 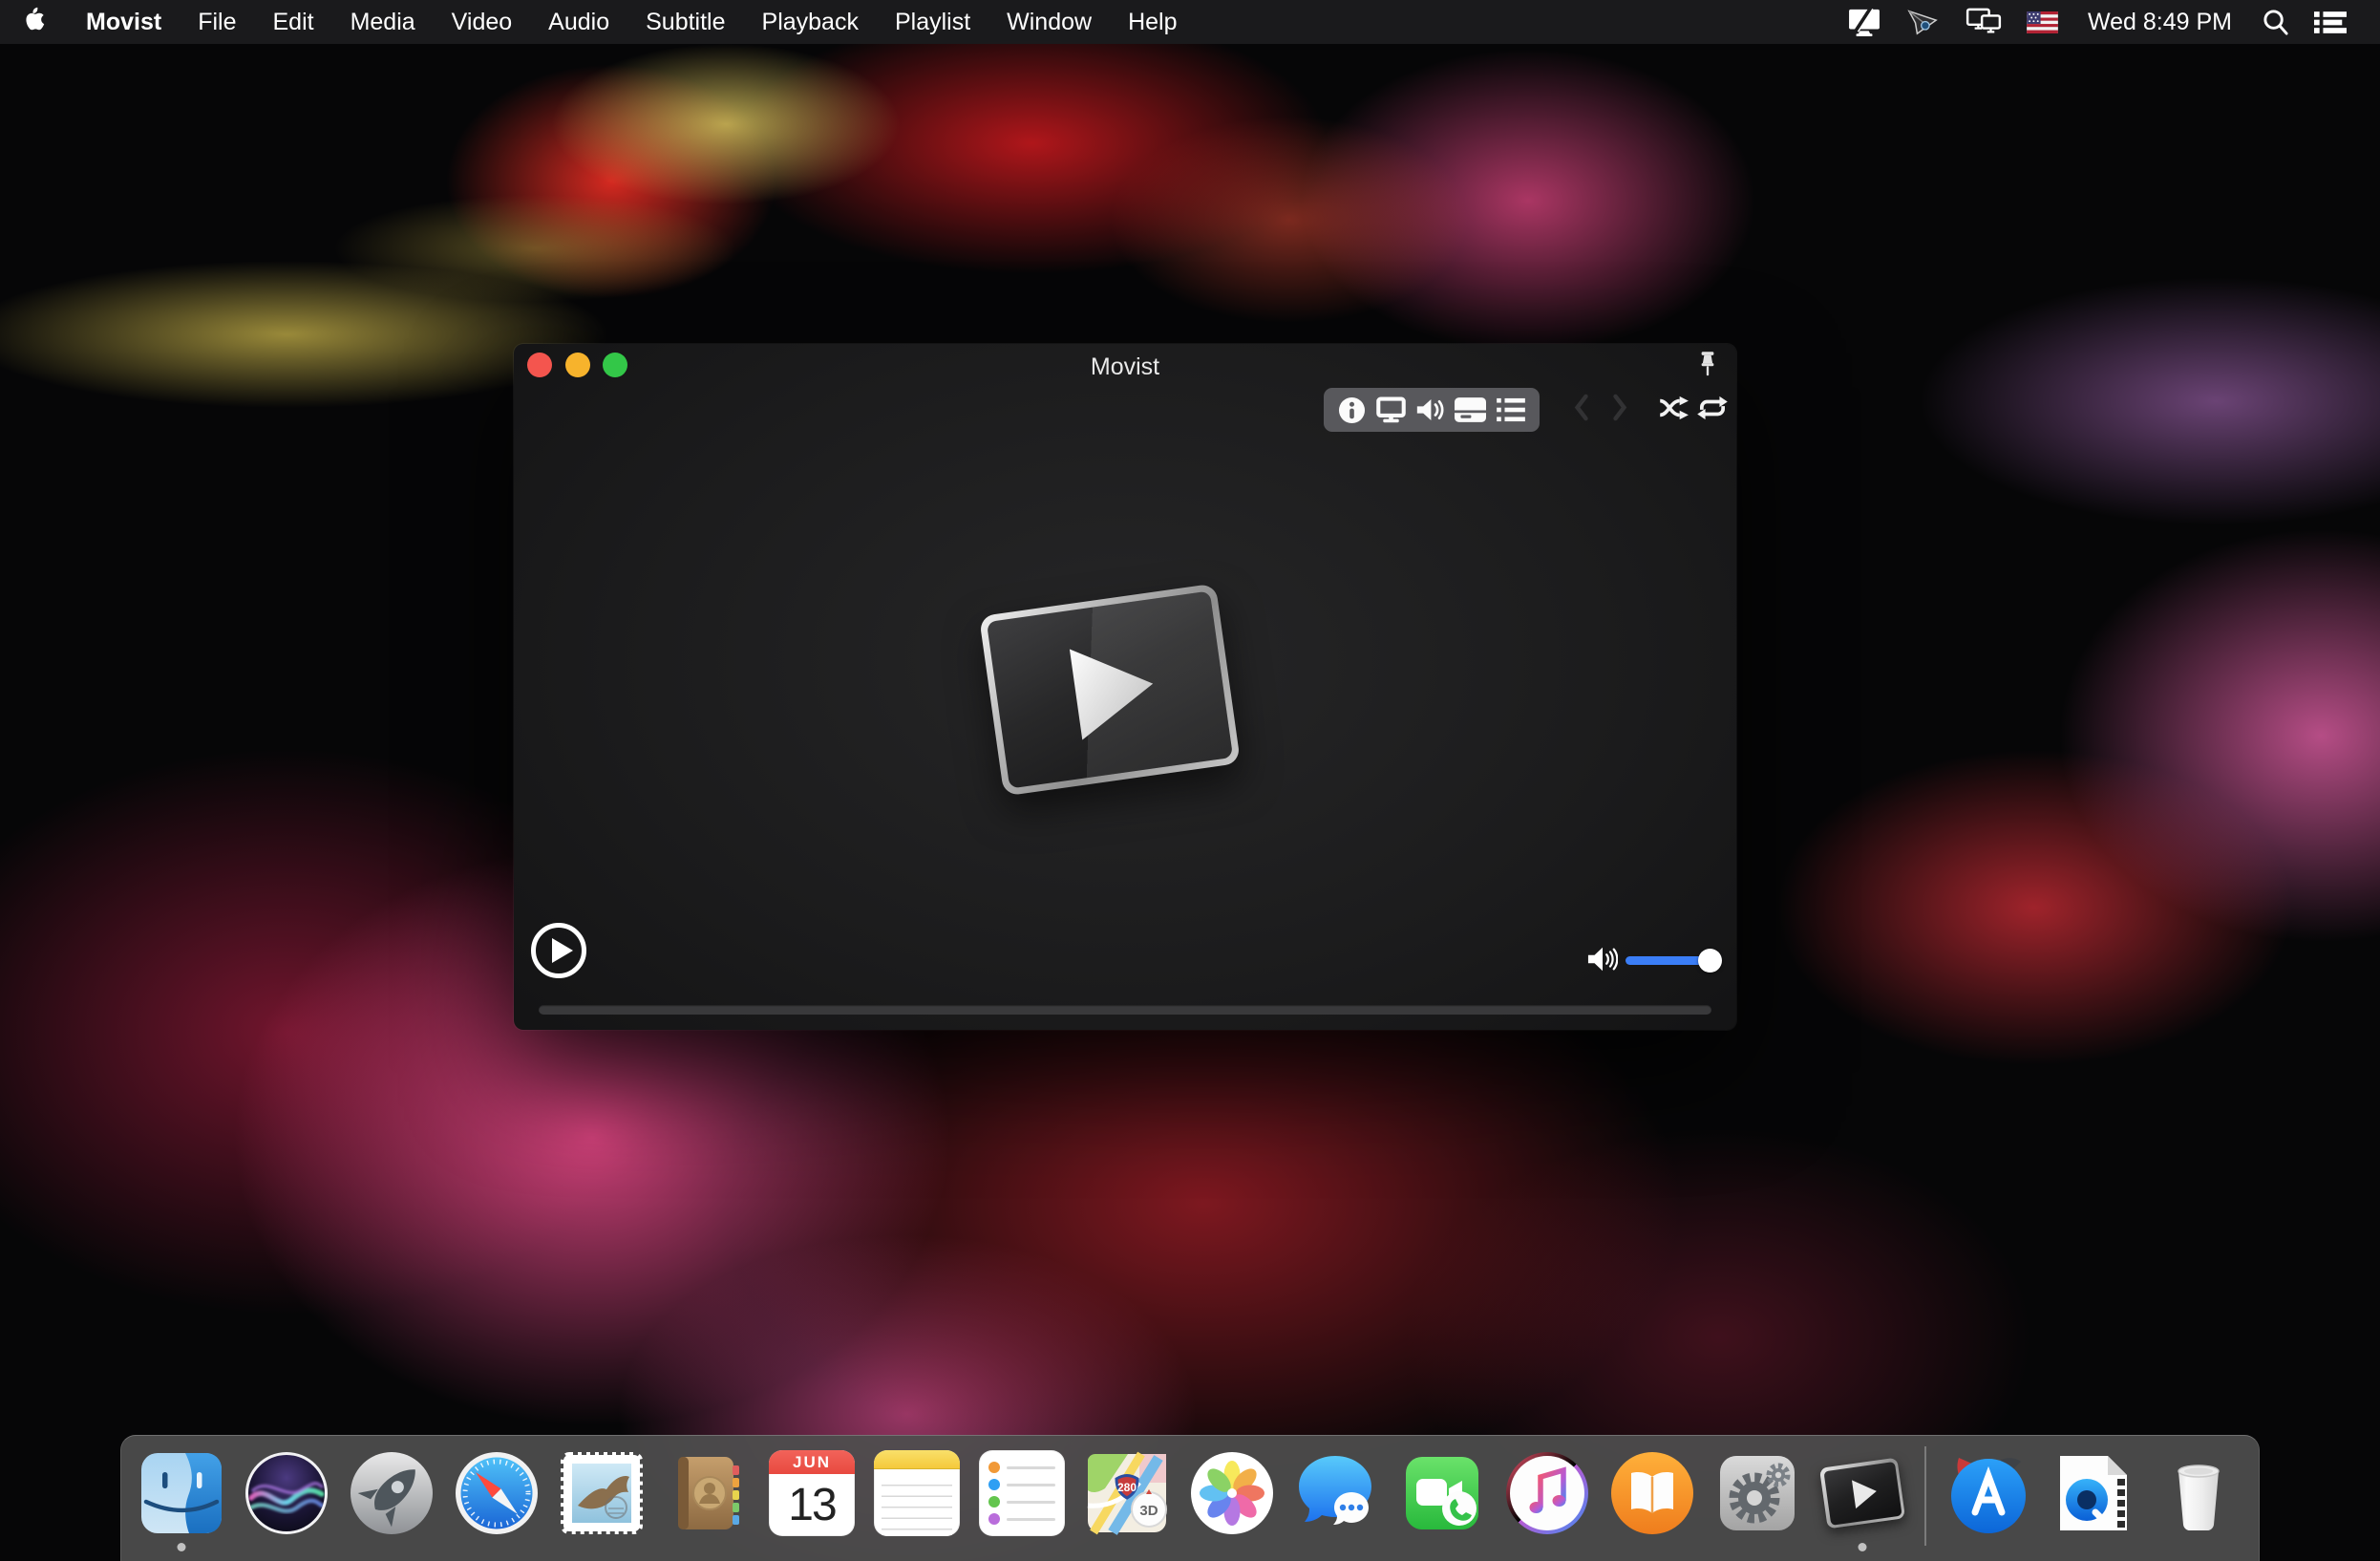 What do you see at coordinates (1866, 1493) in the screenshot?
I see `movist-dock-play-icon` at bounding box center [1866, 1493].